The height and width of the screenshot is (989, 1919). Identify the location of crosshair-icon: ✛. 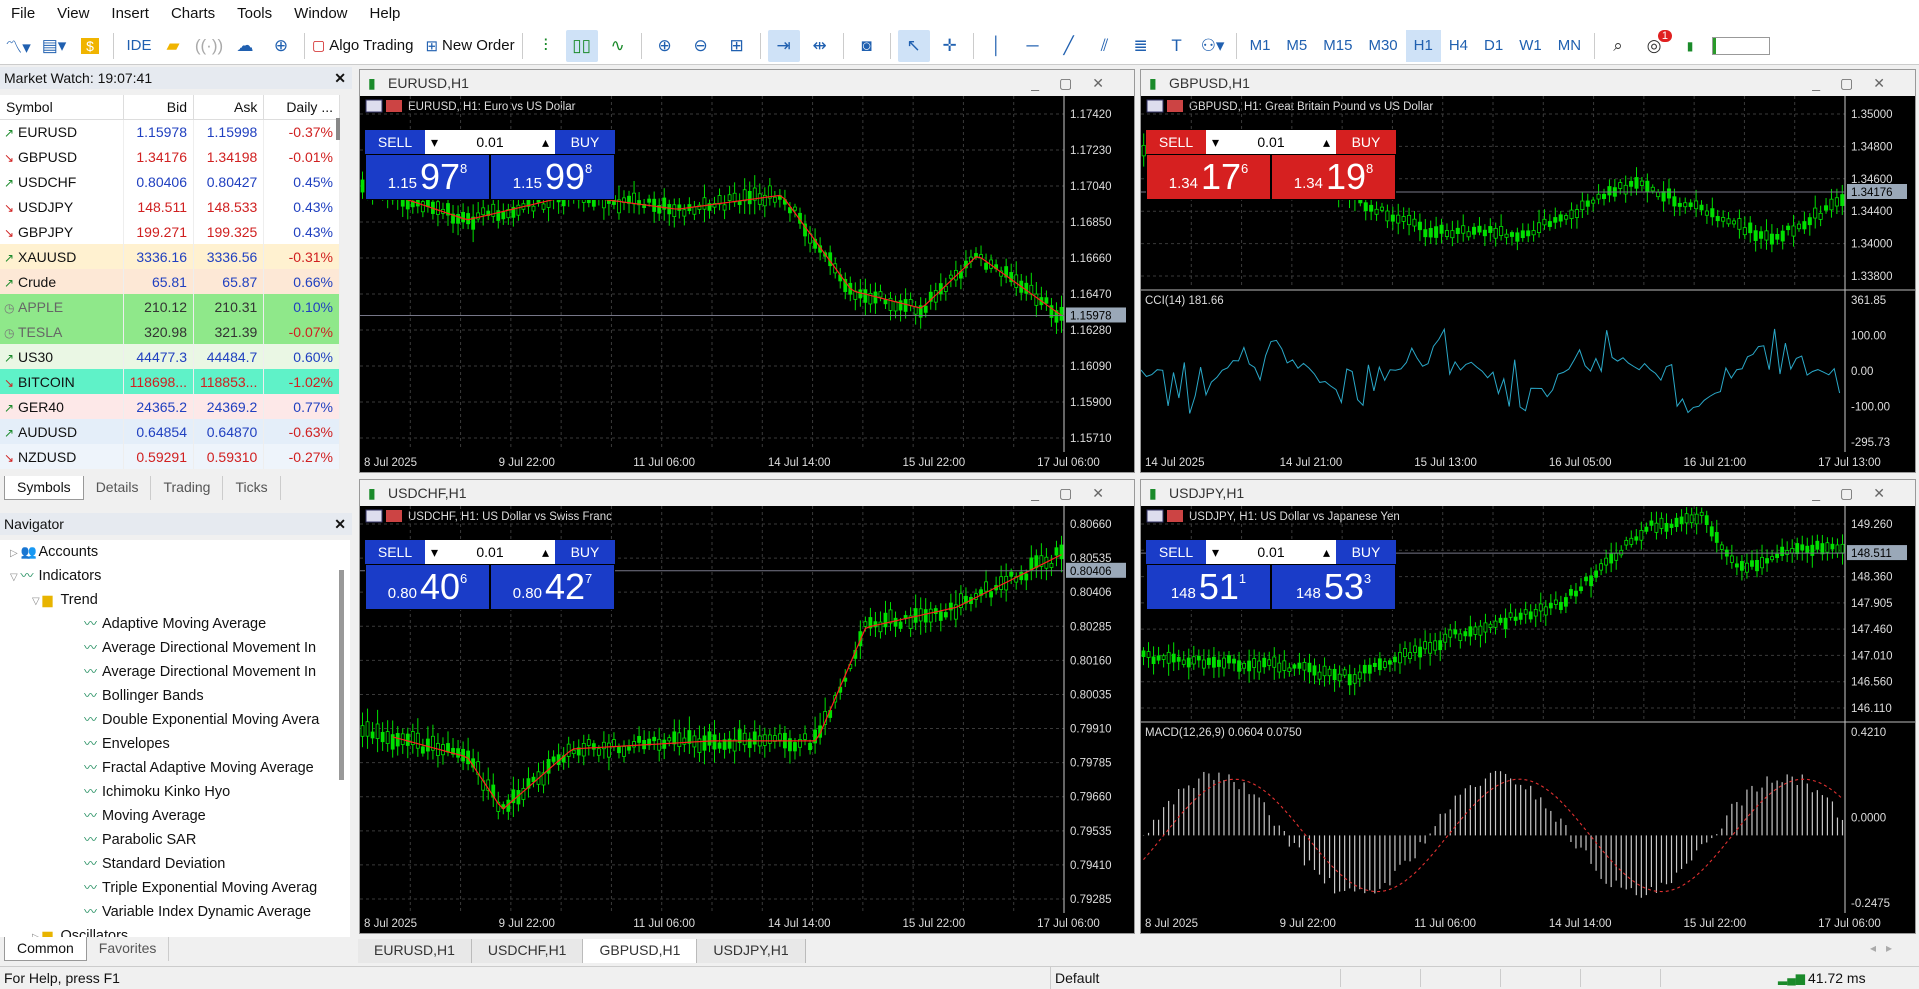
(950, 46).